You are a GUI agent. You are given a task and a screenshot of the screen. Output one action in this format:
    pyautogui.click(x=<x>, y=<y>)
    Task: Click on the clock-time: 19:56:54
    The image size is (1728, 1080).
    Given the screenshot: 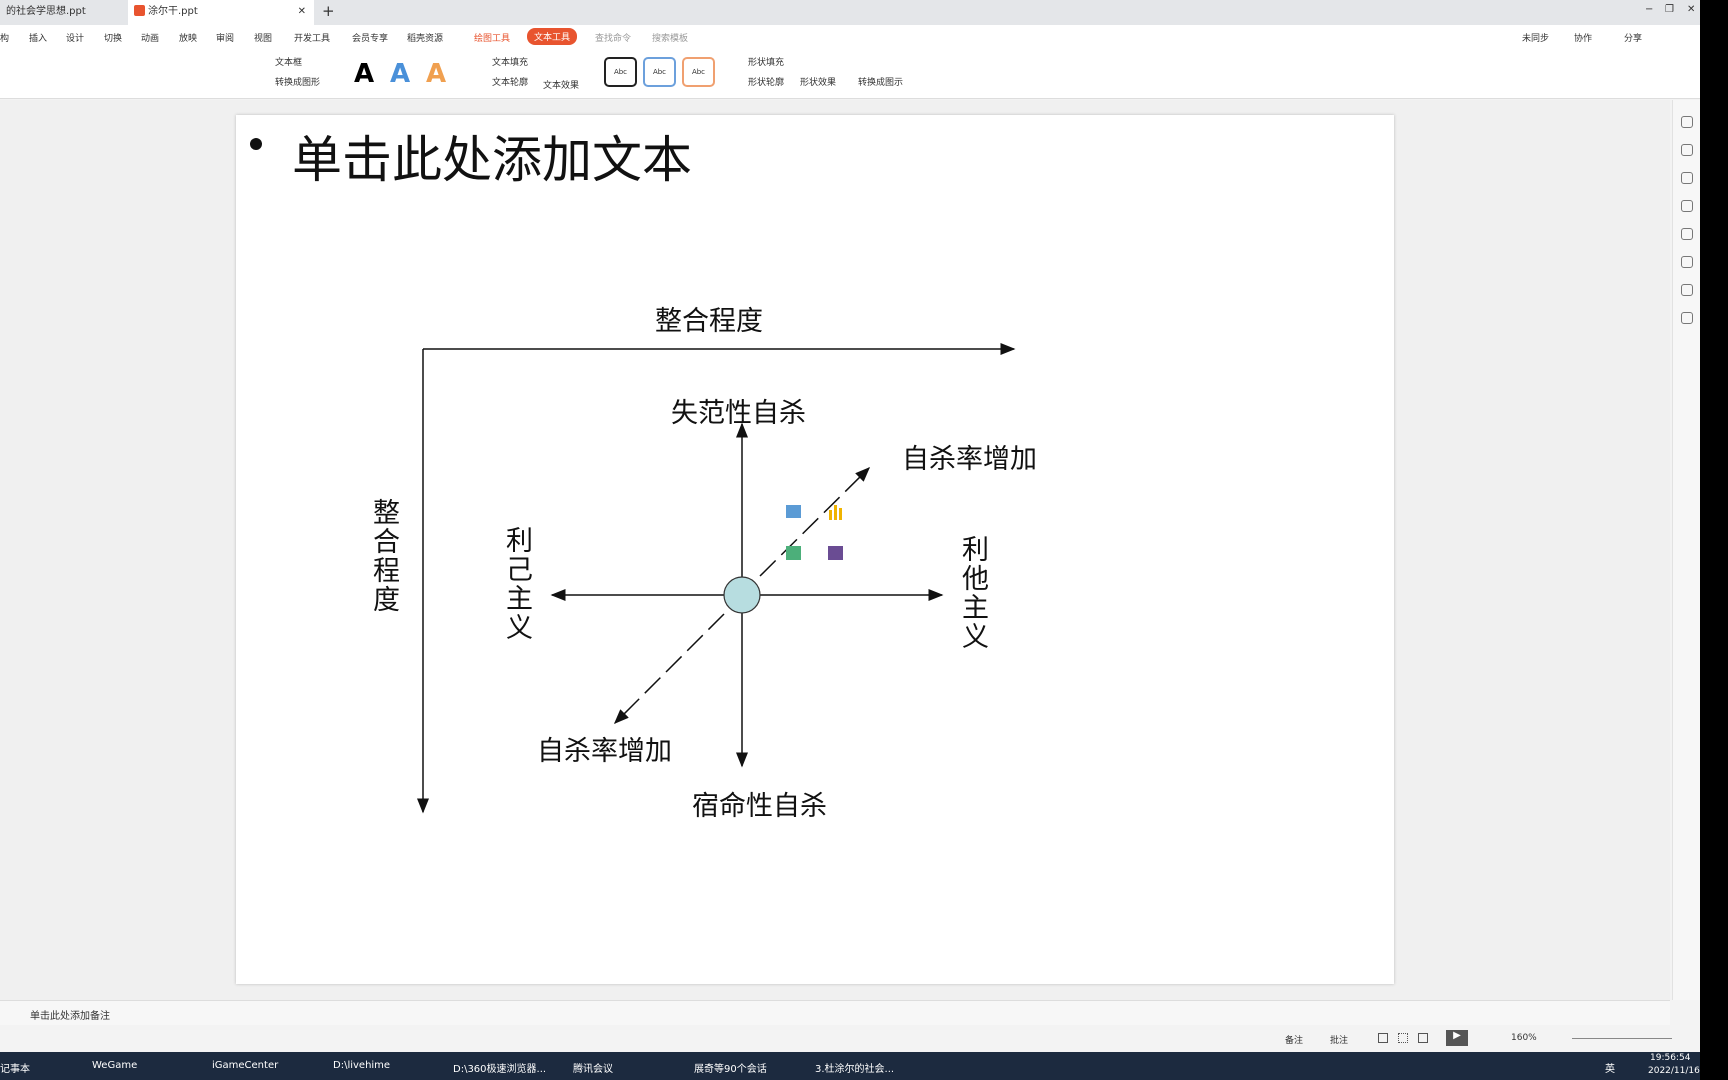 What is the action you would take?
    pyautogui.click(x=1670, y=1058)
    